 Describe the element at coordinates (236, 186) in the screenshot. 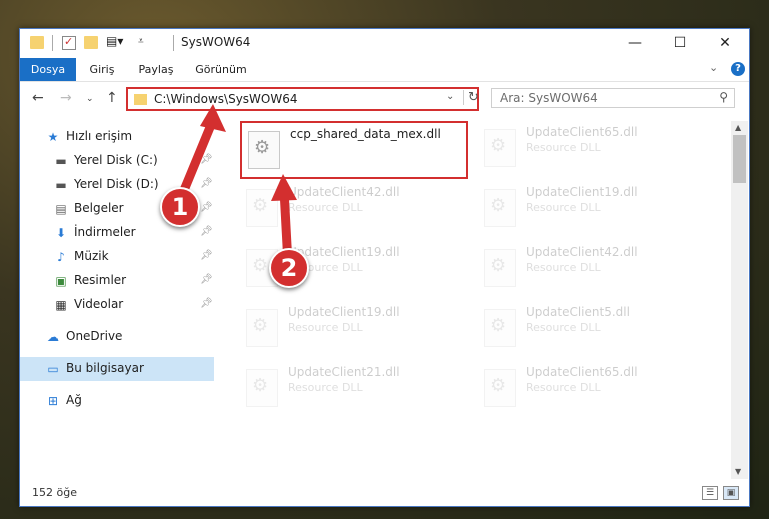

I see `annotation-overlay` at that location.